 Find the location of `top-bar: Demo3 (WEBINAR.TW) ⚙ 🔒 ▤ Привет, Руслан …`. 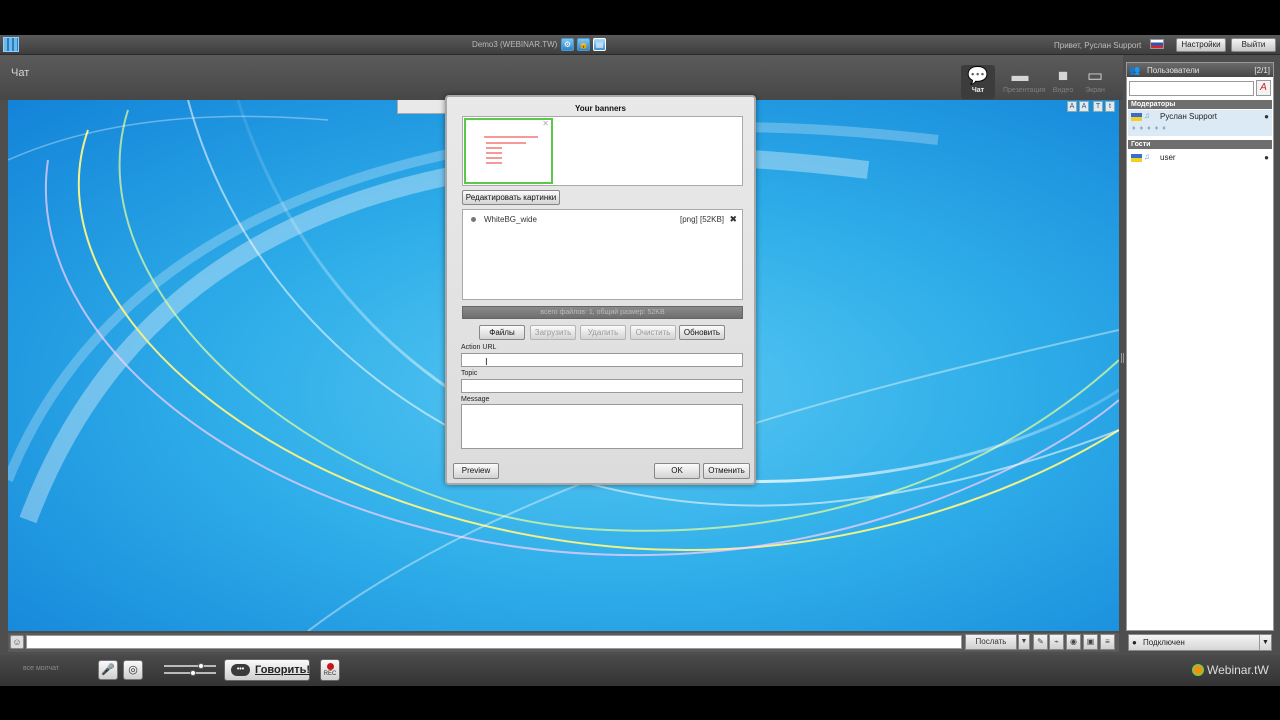

top-bar: Demo3 (WEBINAR.TW) ⚙ 🔒 ▤ Привет, Руслан … is located at coordinates (640, 45).